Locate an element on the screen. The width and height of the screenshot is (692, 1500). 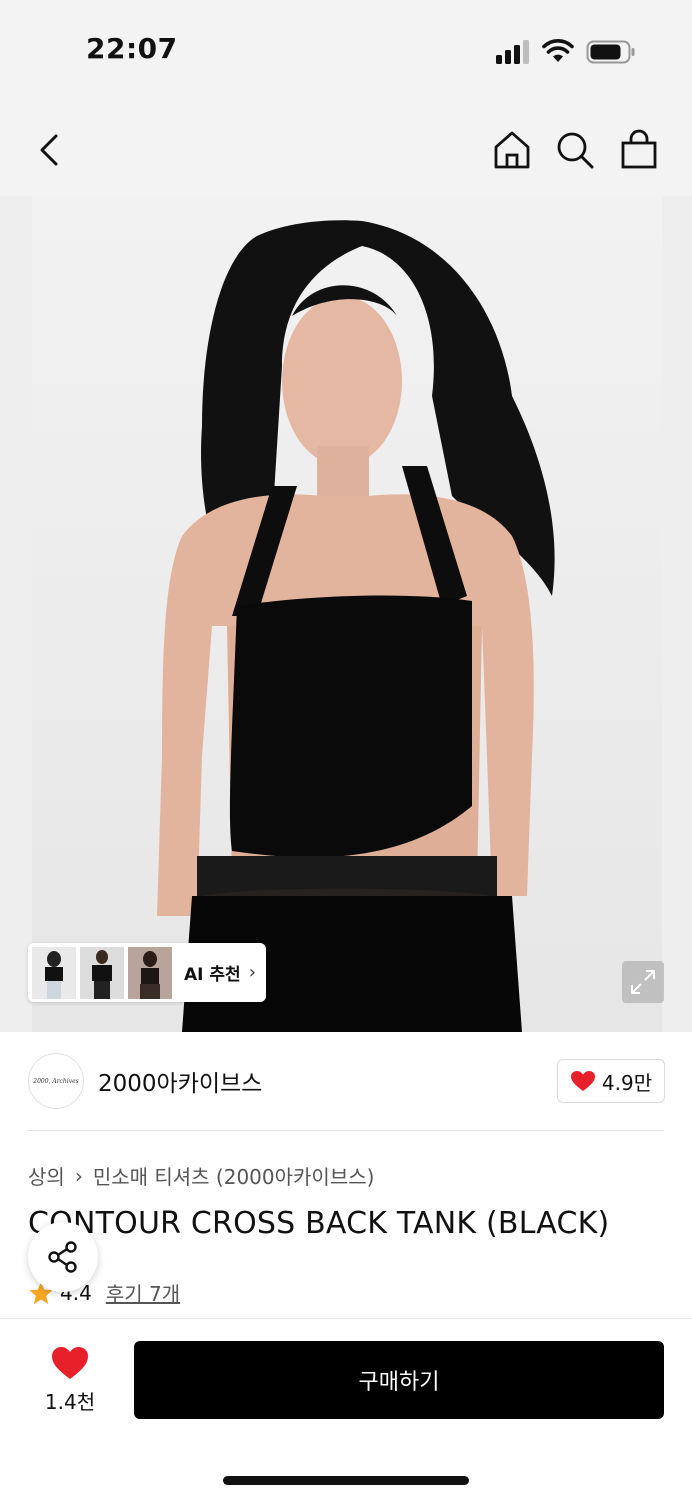
heart-icon is located at coordinates (582, 1081).